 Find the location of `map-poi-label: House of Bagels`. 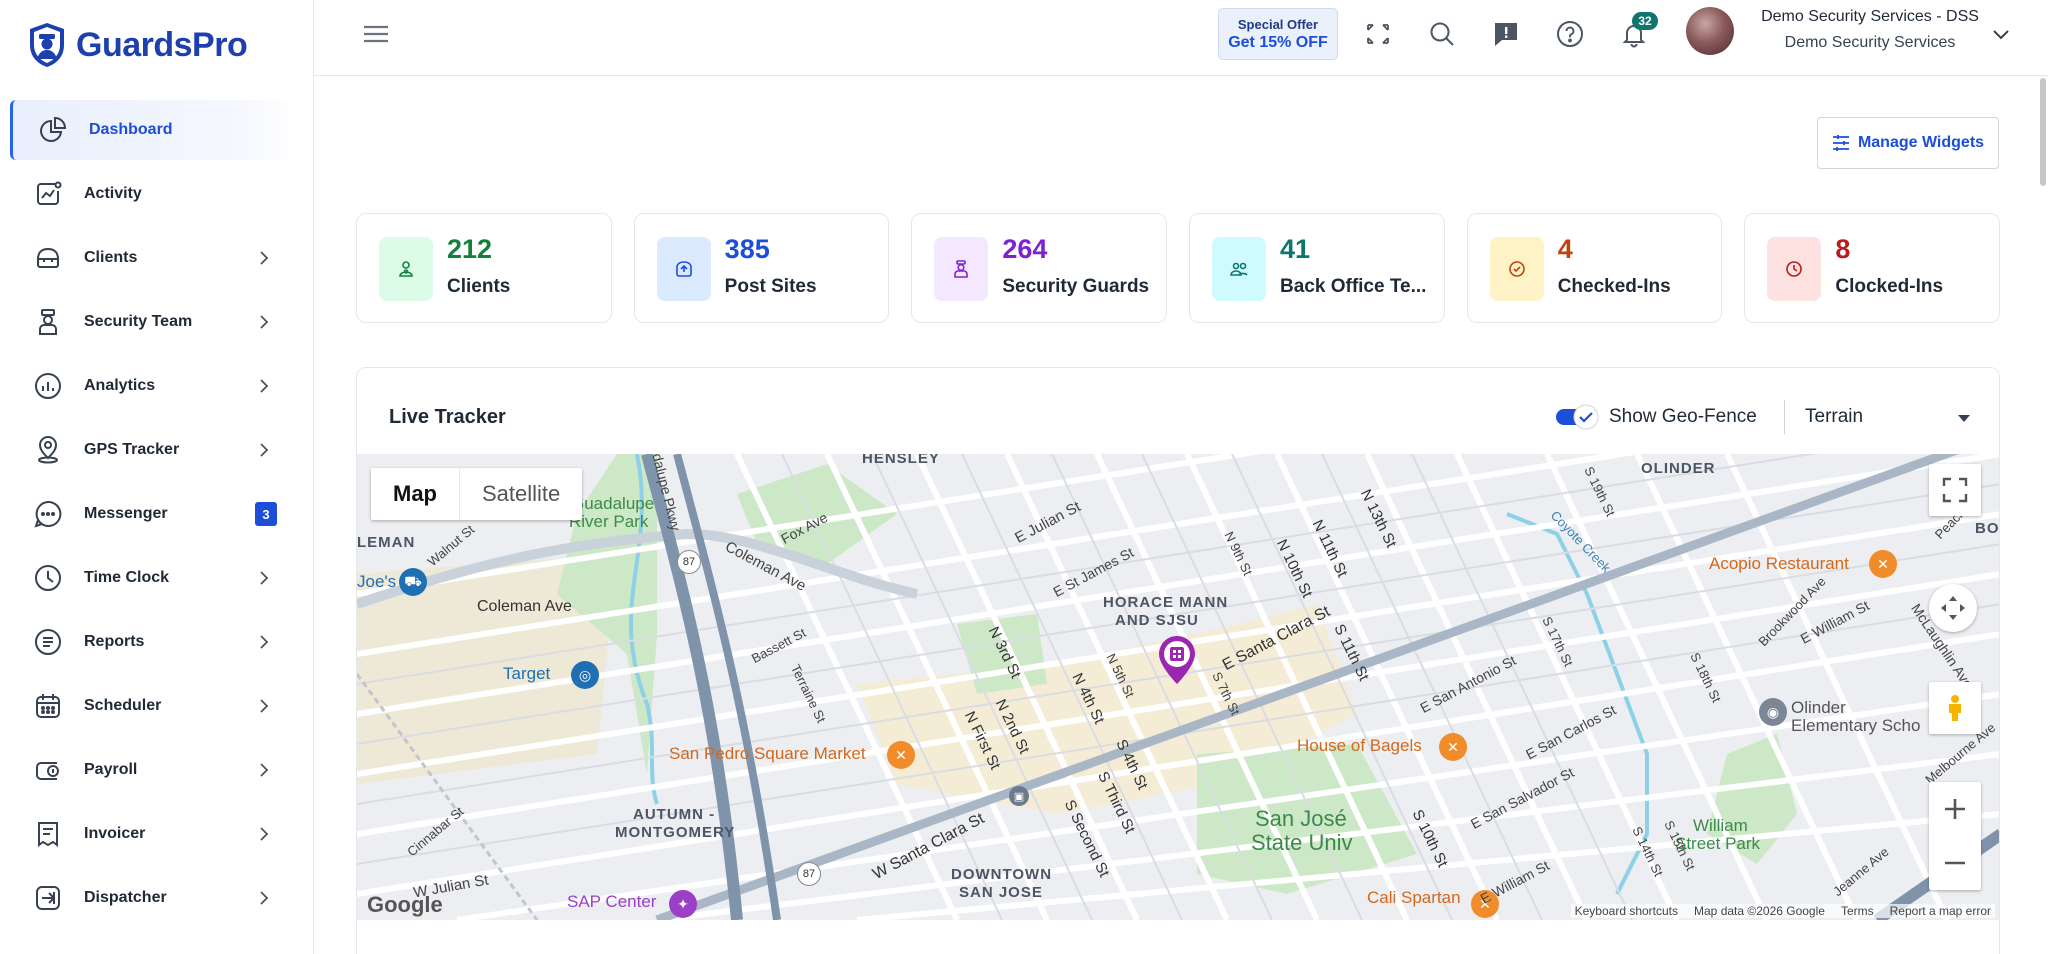

map-poi-label: House of Bagels is located at coordinates (1359, 745).